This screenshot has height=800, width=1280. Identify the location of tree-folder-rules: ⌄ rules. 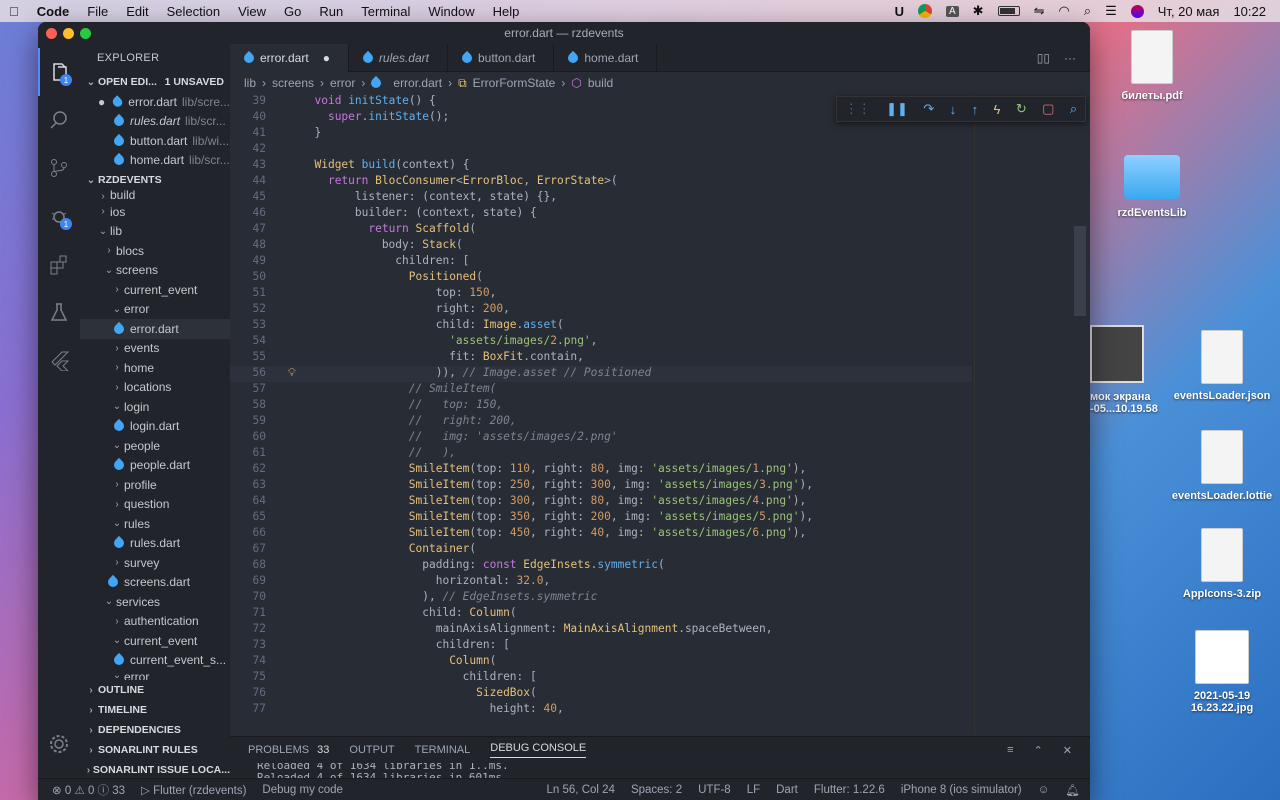
(155, 524).